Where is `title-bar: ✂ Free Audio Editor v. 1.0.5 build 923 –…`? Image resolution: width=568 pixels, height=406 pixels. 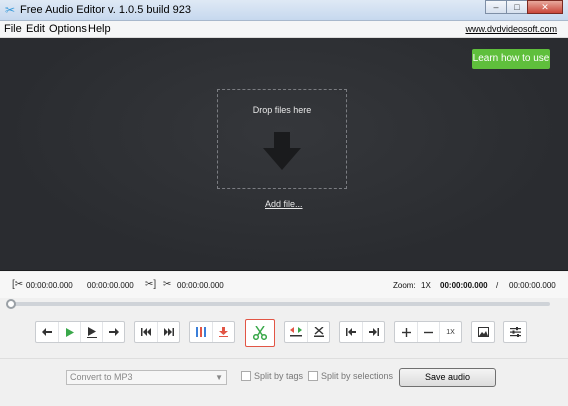 title-bar: ✂ Free Audio Editor v. 1.0.5 build 923 –… is located at coordinates (284, 10).